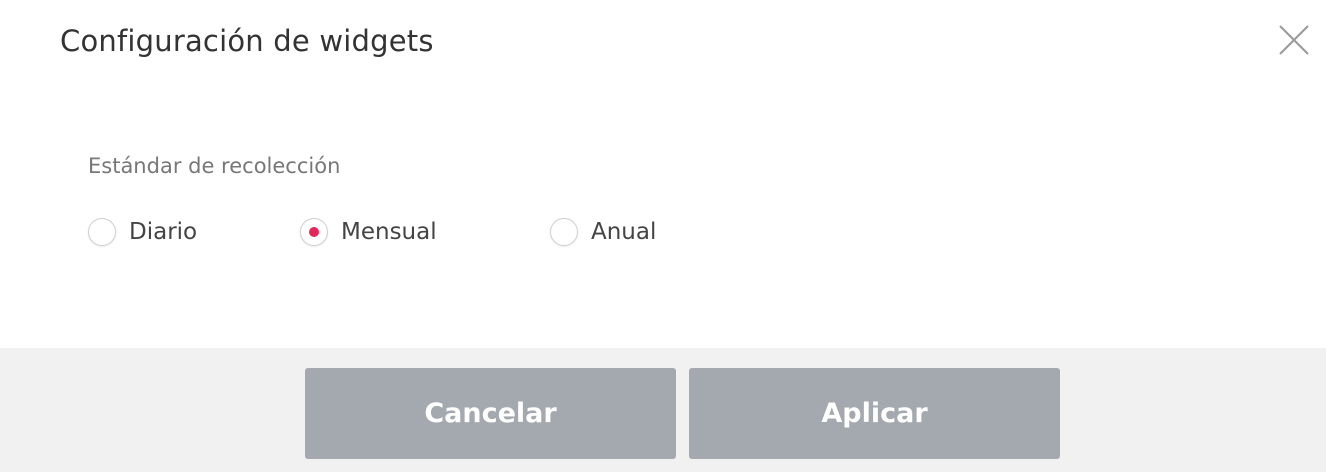 The width and height of the screenshot is (1326, 472). Describe the element at coordinates (214, 166) in the screenshot. I see `collection-standard-label: Estándar de recolección` at that location.